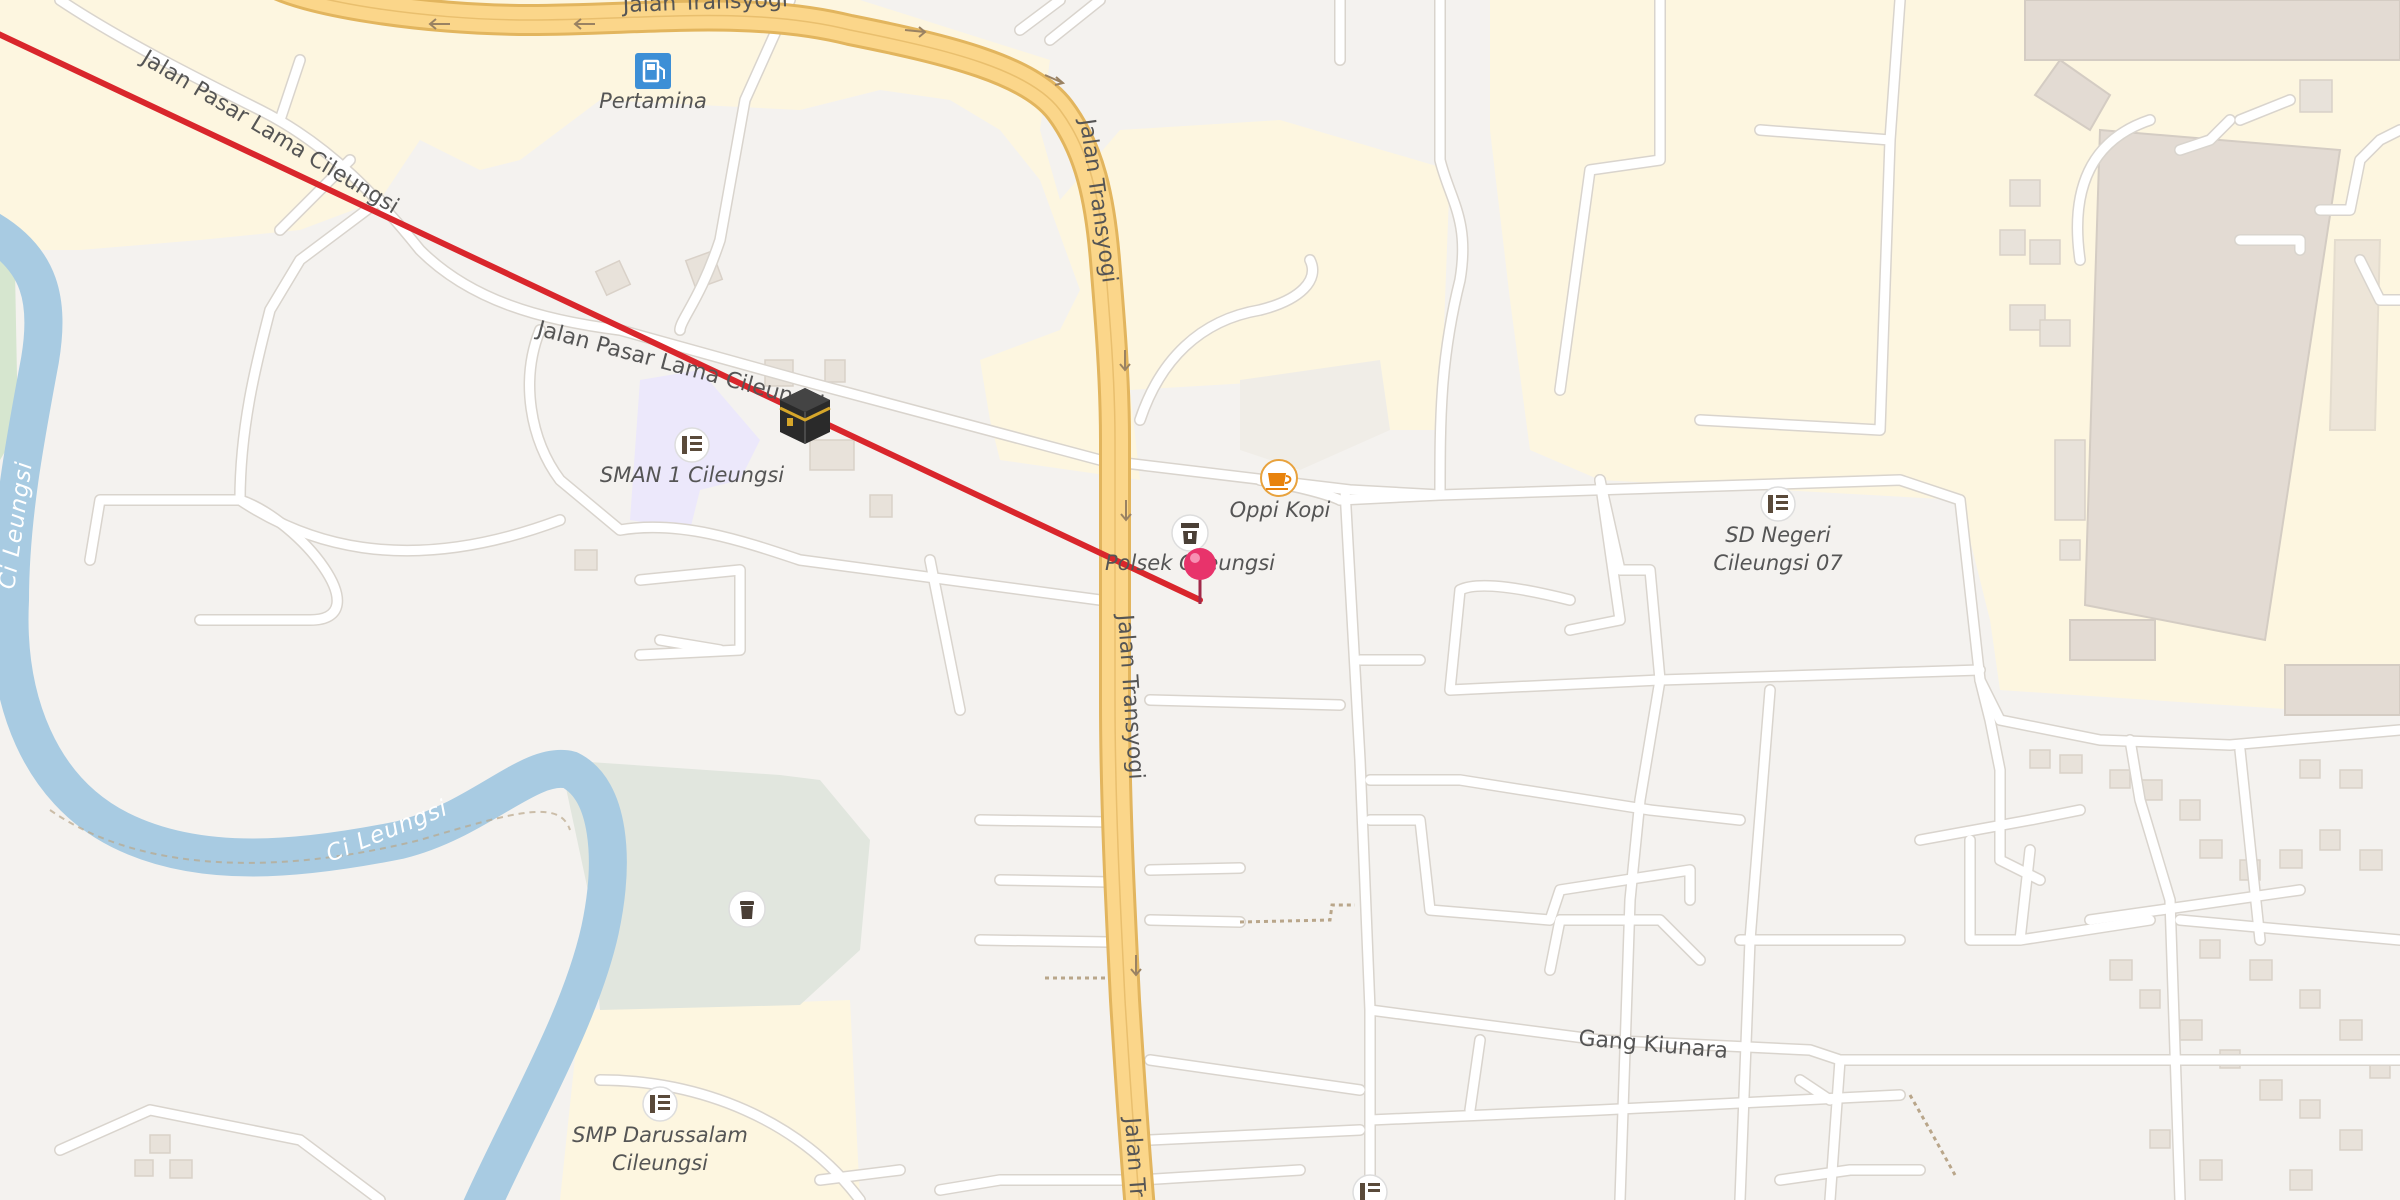 This screenshot has width=2400, height=1200. I want to click on poi-label-sd-negeri-1: SD Negeri, so click(1778, 535).